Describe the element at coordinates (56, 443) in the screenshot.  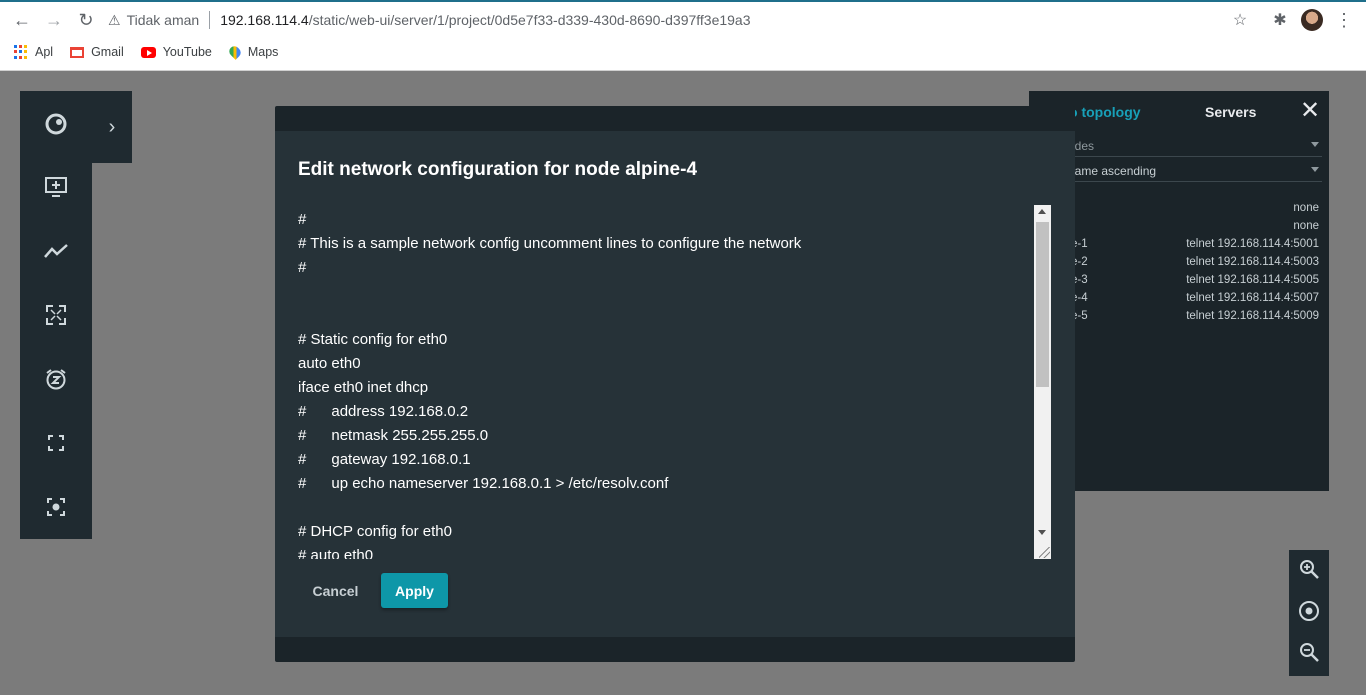
I see `fullscreen-icon` at that location.